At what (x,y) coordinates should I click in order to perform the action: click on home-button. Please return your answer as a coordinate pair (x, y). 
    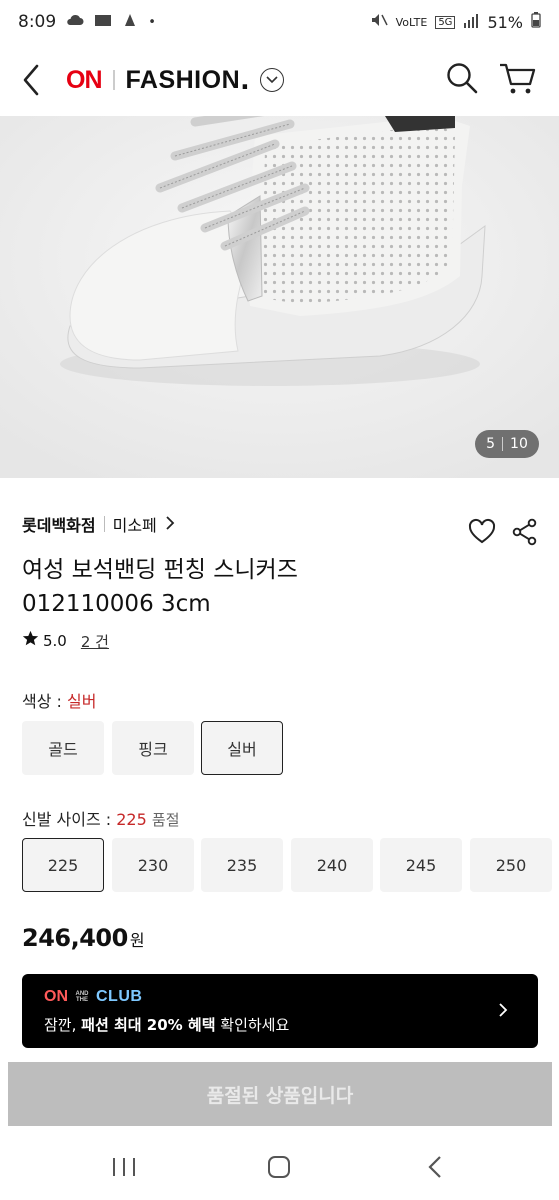
    Looking at the image, I should click on (279, 1167).